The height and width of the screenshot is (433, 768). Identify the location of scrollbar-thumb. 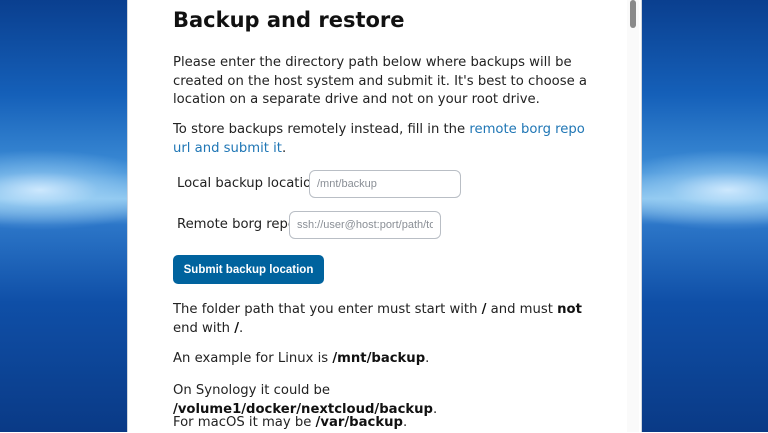
(633, 14).